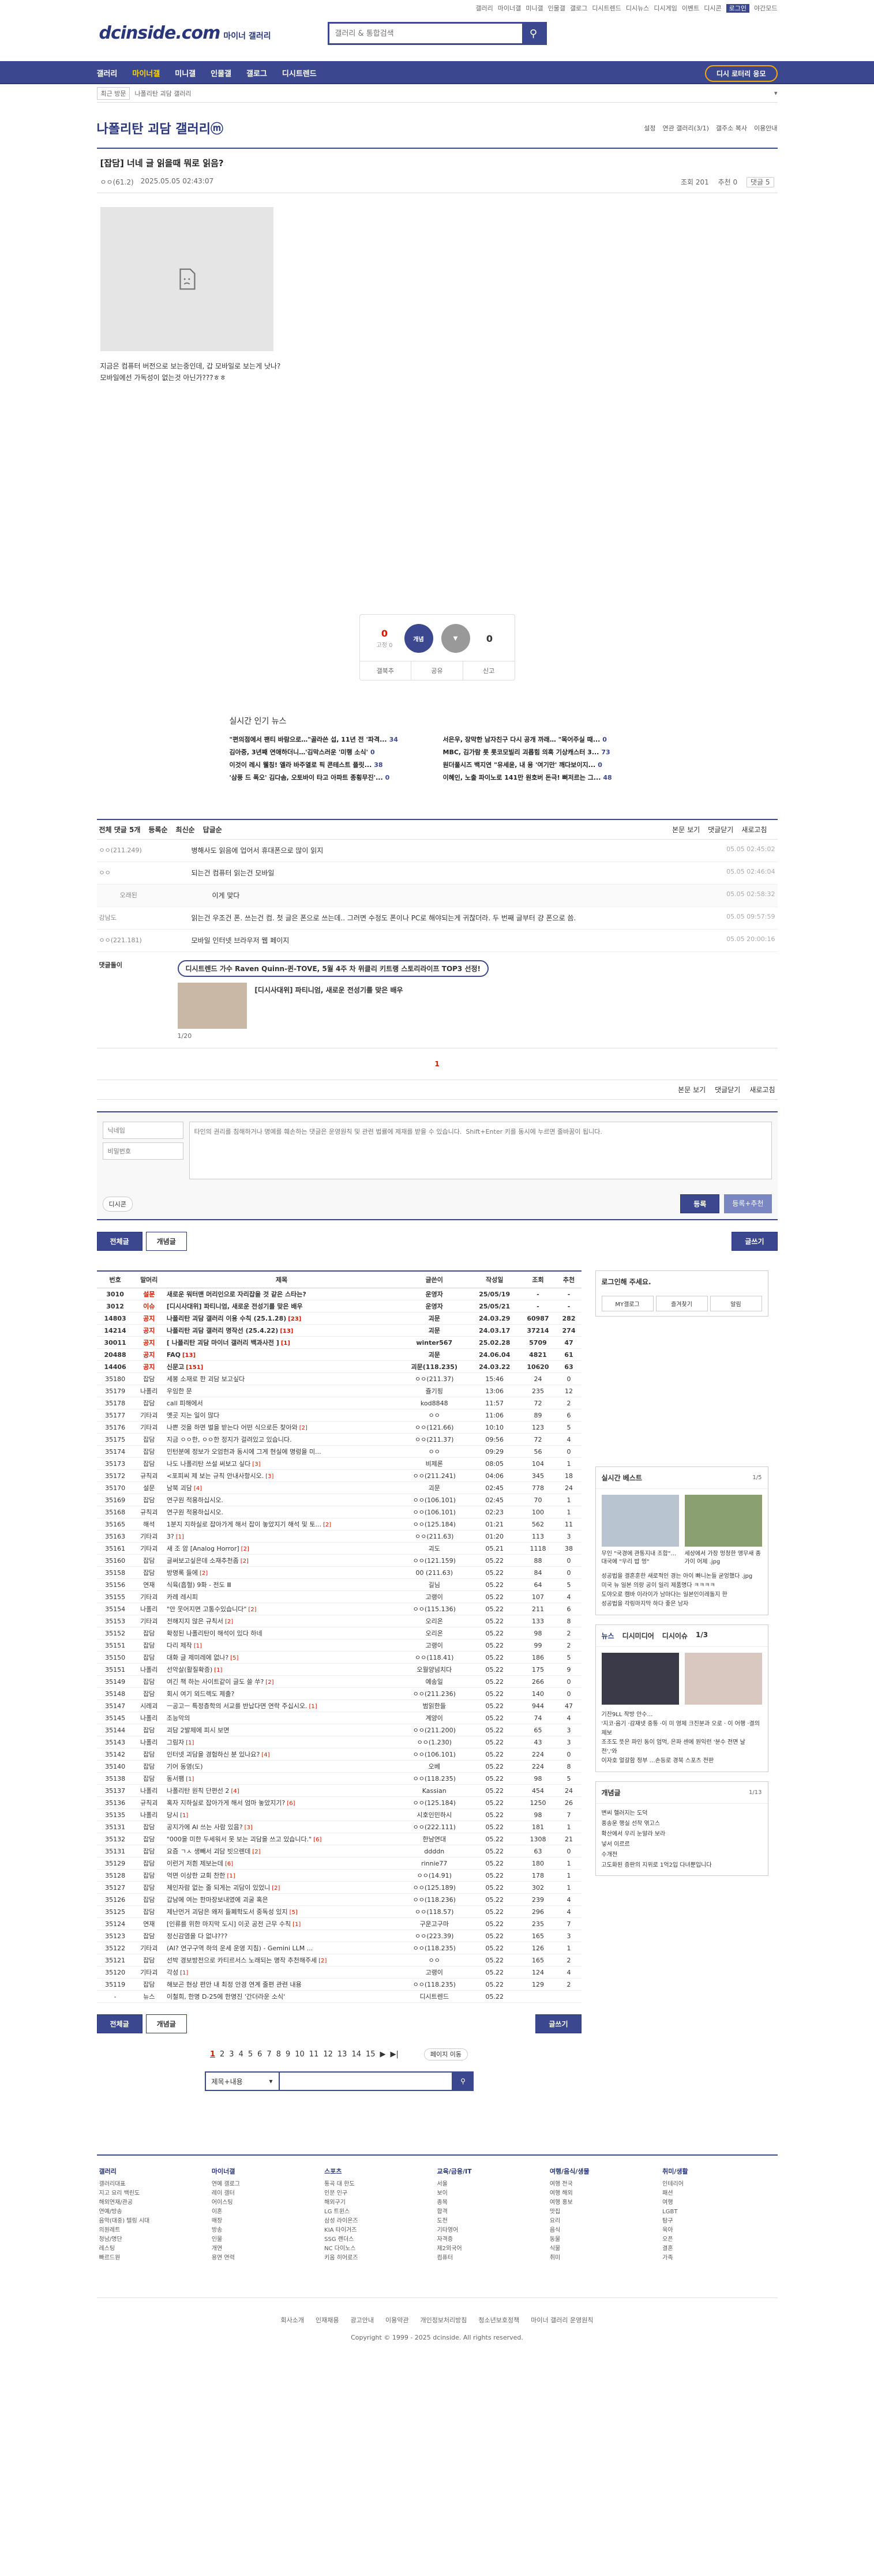  I want to click on row-writer: 비제론, so click(434, 1463).